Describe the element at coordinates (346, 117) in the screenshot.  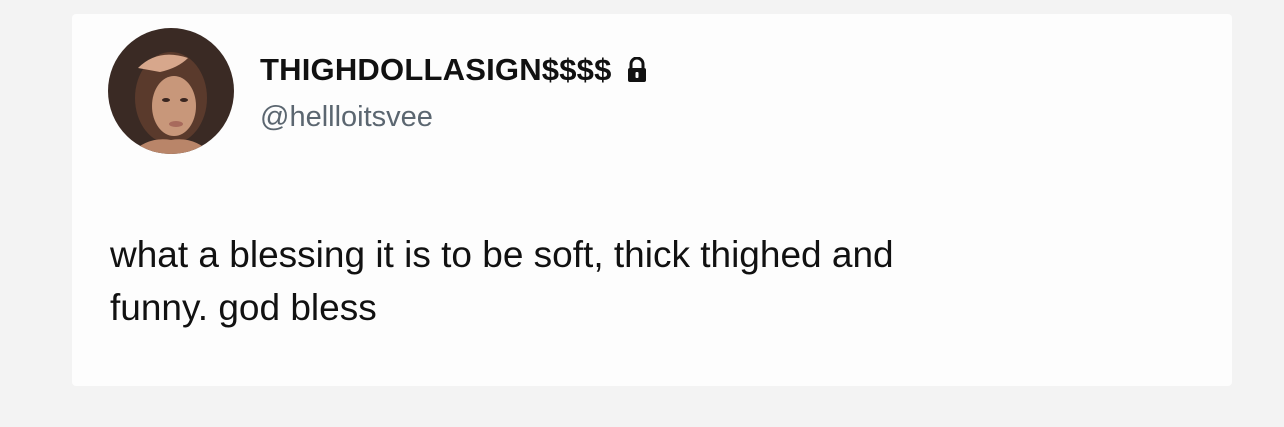
I see `user-handle: @hellloitsvee` at that location.